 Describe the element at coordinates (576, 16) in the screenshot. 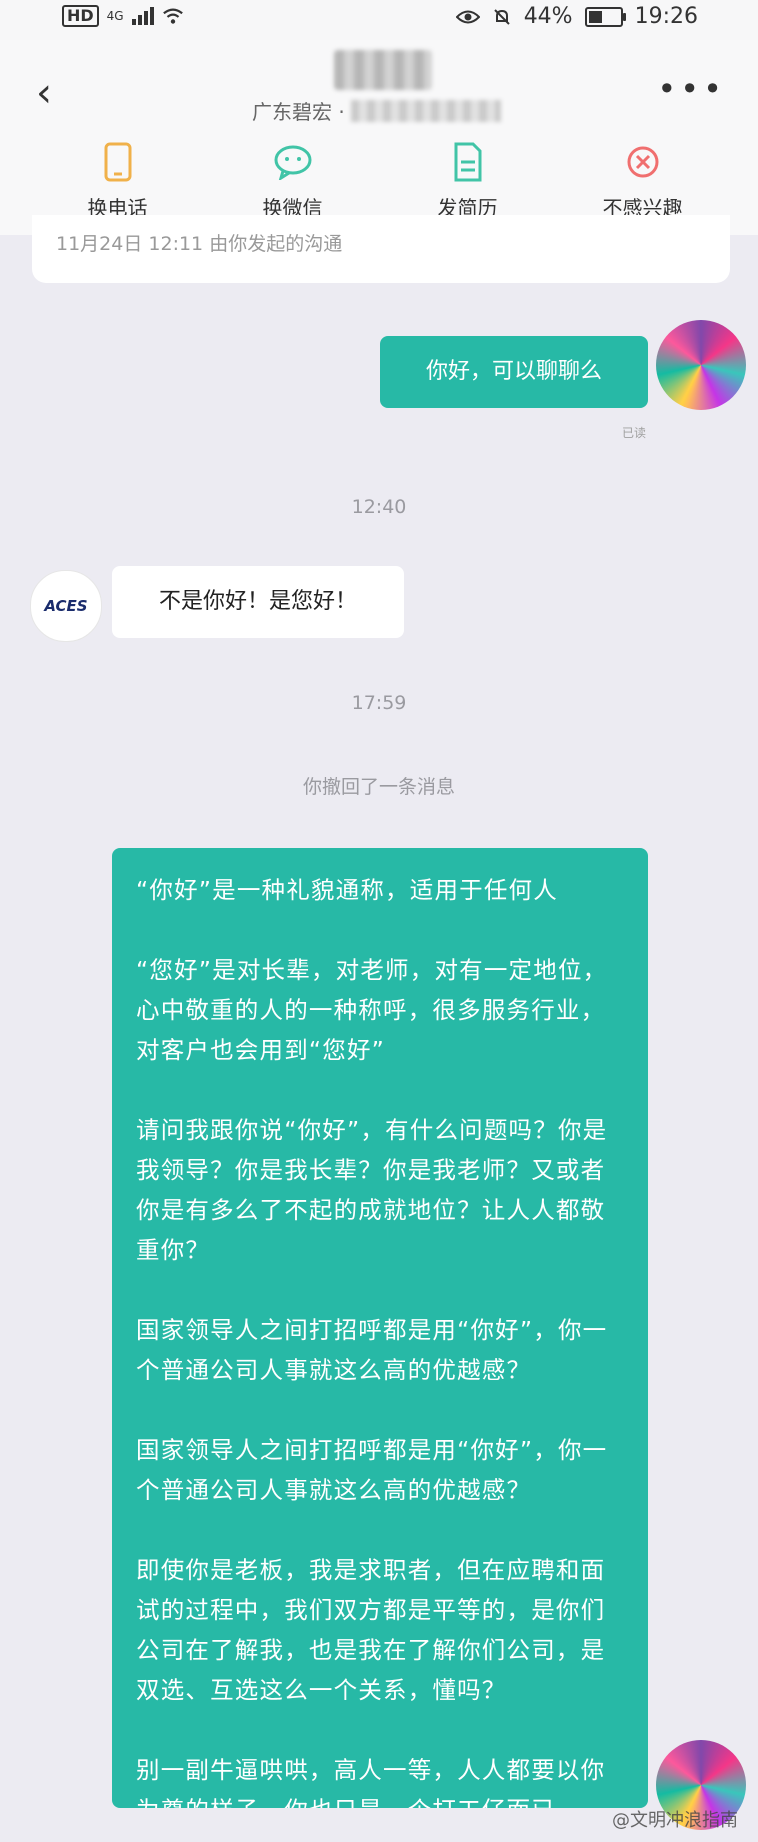

I see `status-right: 44% 19:26` at that location.